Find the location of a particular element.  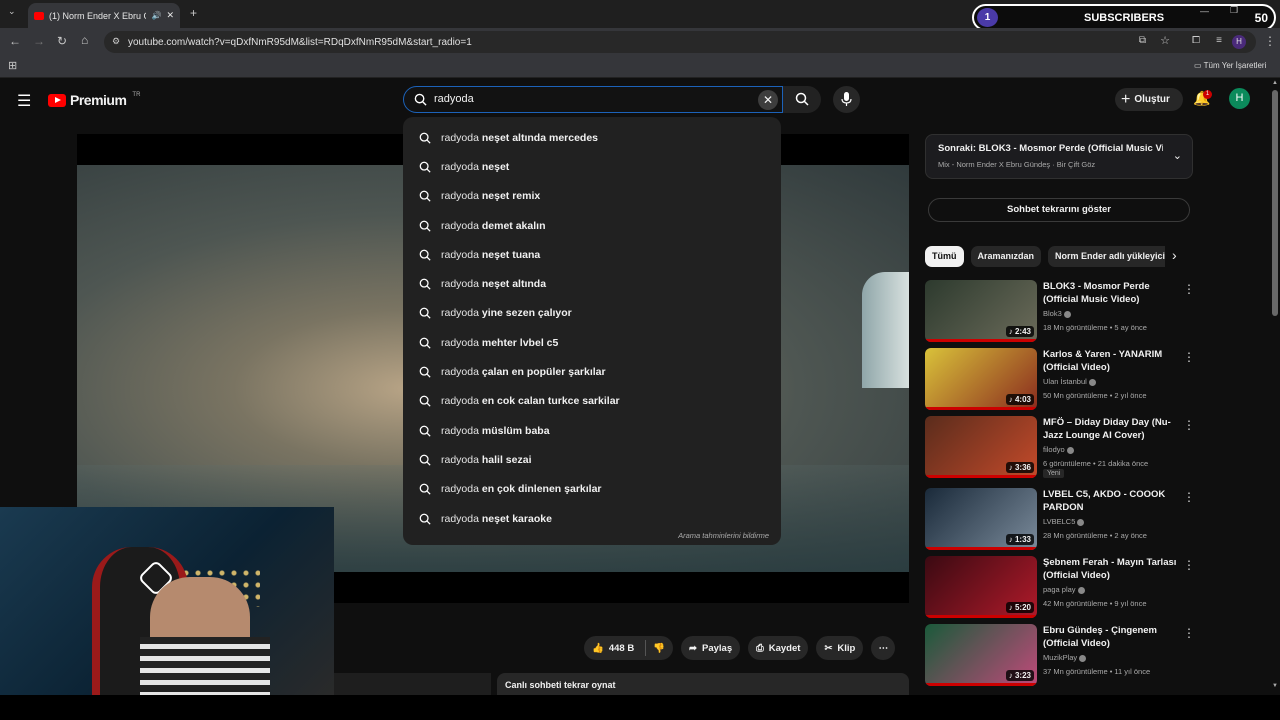

extensions-icon: ⧠ is located at coordinates (1196, 40).